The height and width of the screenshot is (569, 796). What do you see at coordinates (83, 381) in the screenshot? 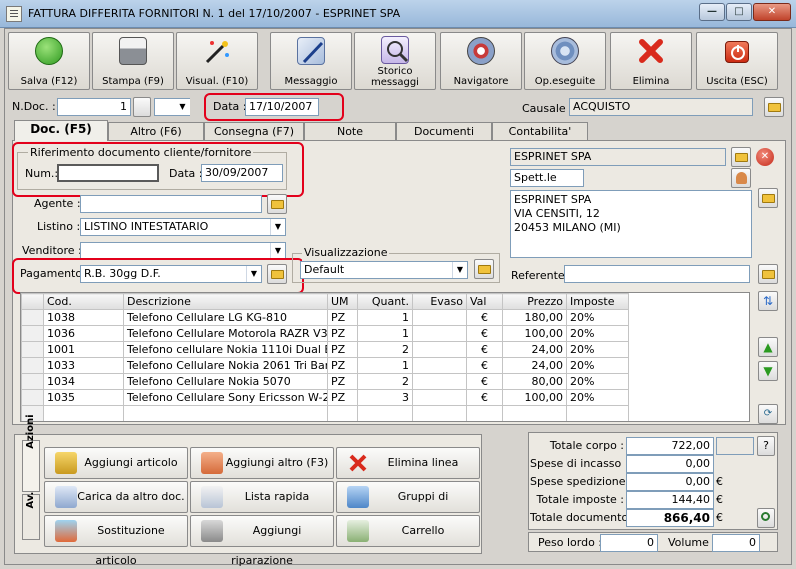
I see `table-cell: 1034` at bounding box center [83, 381].